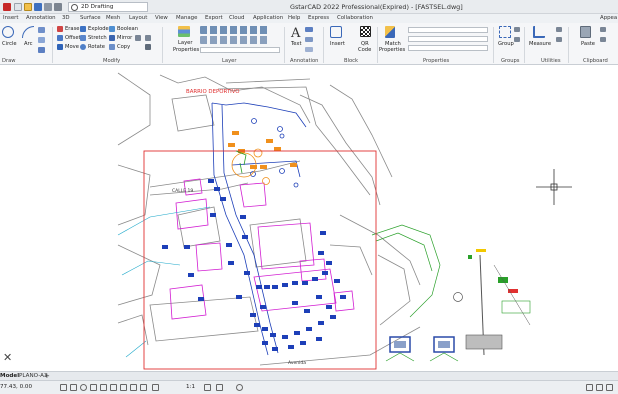 Image resolution: width=618 pixels, height=394 pixels. I want to click on lineweight-dropdown, so click(448, 48).